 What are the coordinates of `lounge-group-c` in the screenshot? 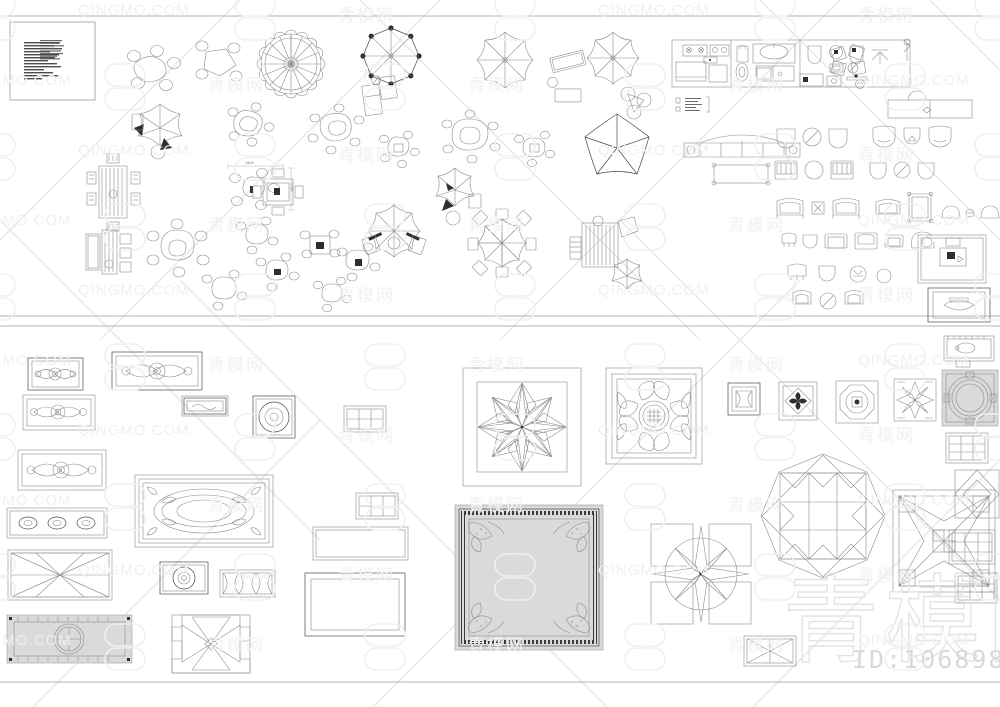 It's located at (399, 149).